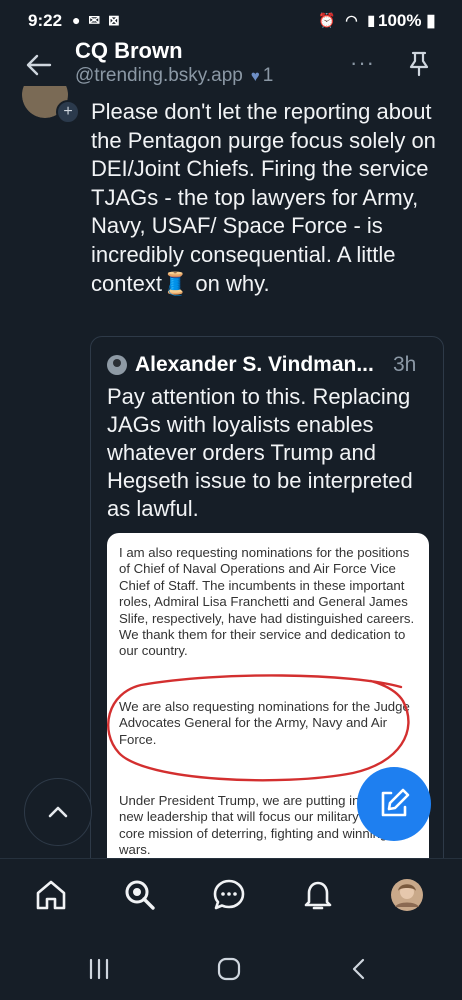 The height and width of the screenshot is (1000, 462). What do you see at coordinates (99, 969) in the screenshot?
I see `recent-apps-icon` at bounding box center [99, 969].